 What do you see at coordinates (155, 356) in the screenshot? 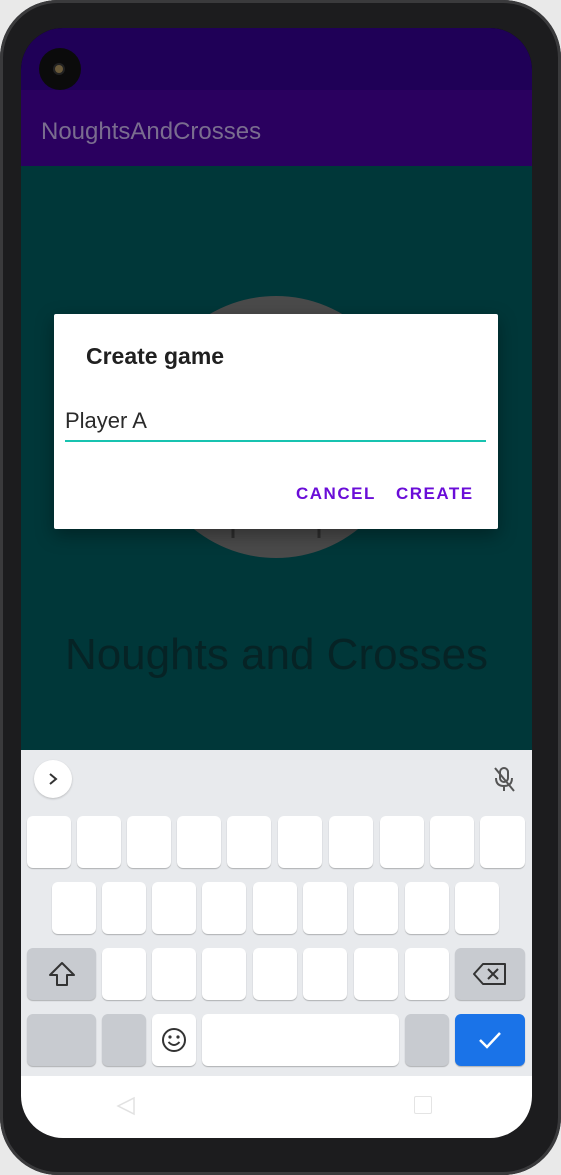
I see `dialog-title: Create game` at bounding box center [155, 356].